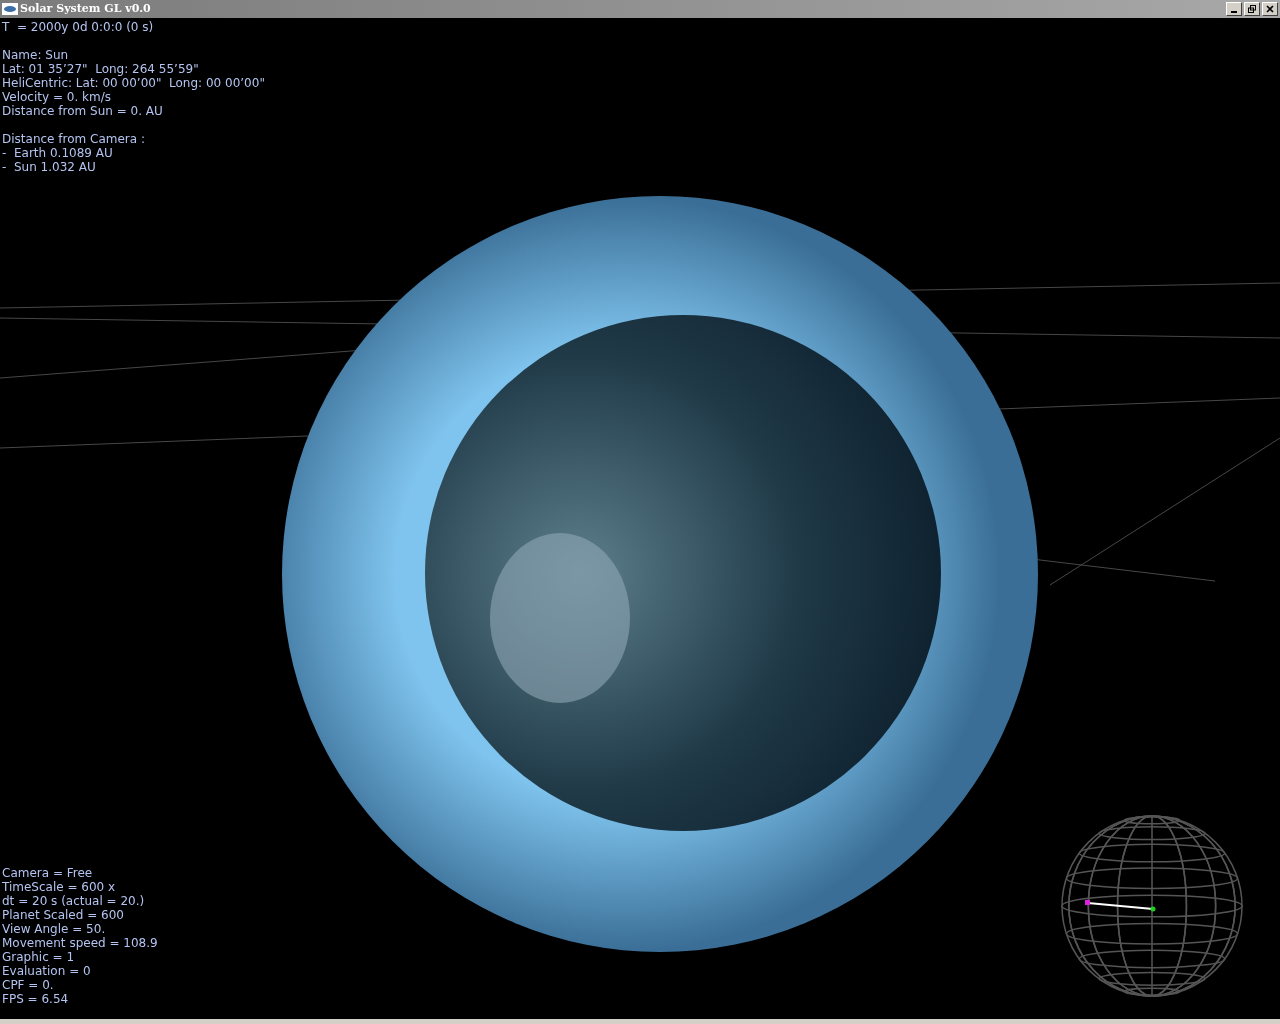  I want to click on info-text: T = 2000y 0d 0:0:0 (0 s), so click(78, 27).